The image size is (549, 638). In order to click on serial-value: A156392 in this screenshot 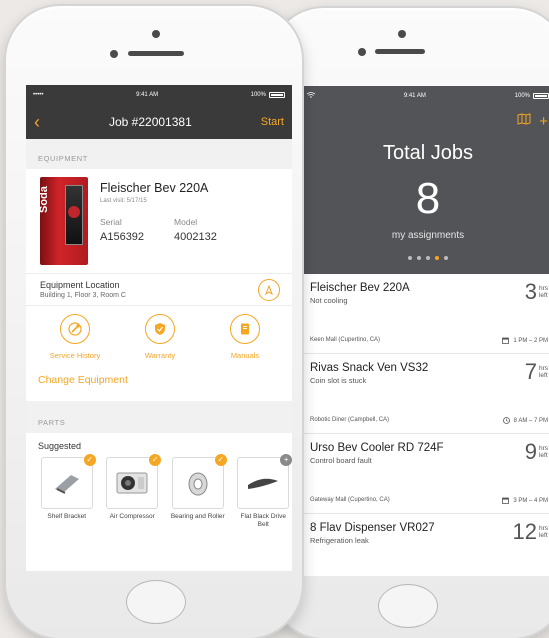, I will do `click(122, 237)`.